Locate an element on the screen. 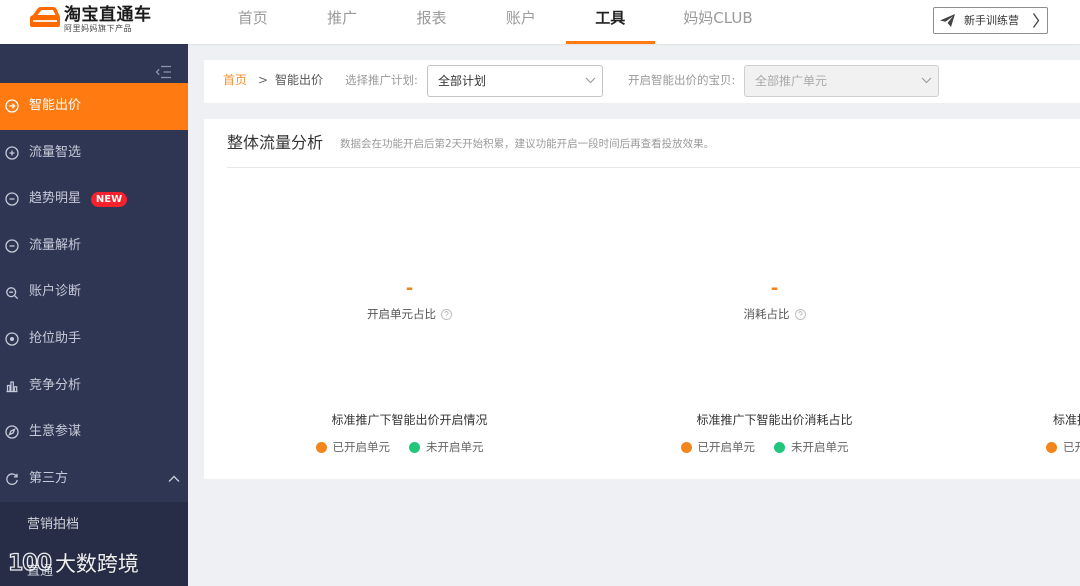  target-icon is located at coordinates (12, 339).